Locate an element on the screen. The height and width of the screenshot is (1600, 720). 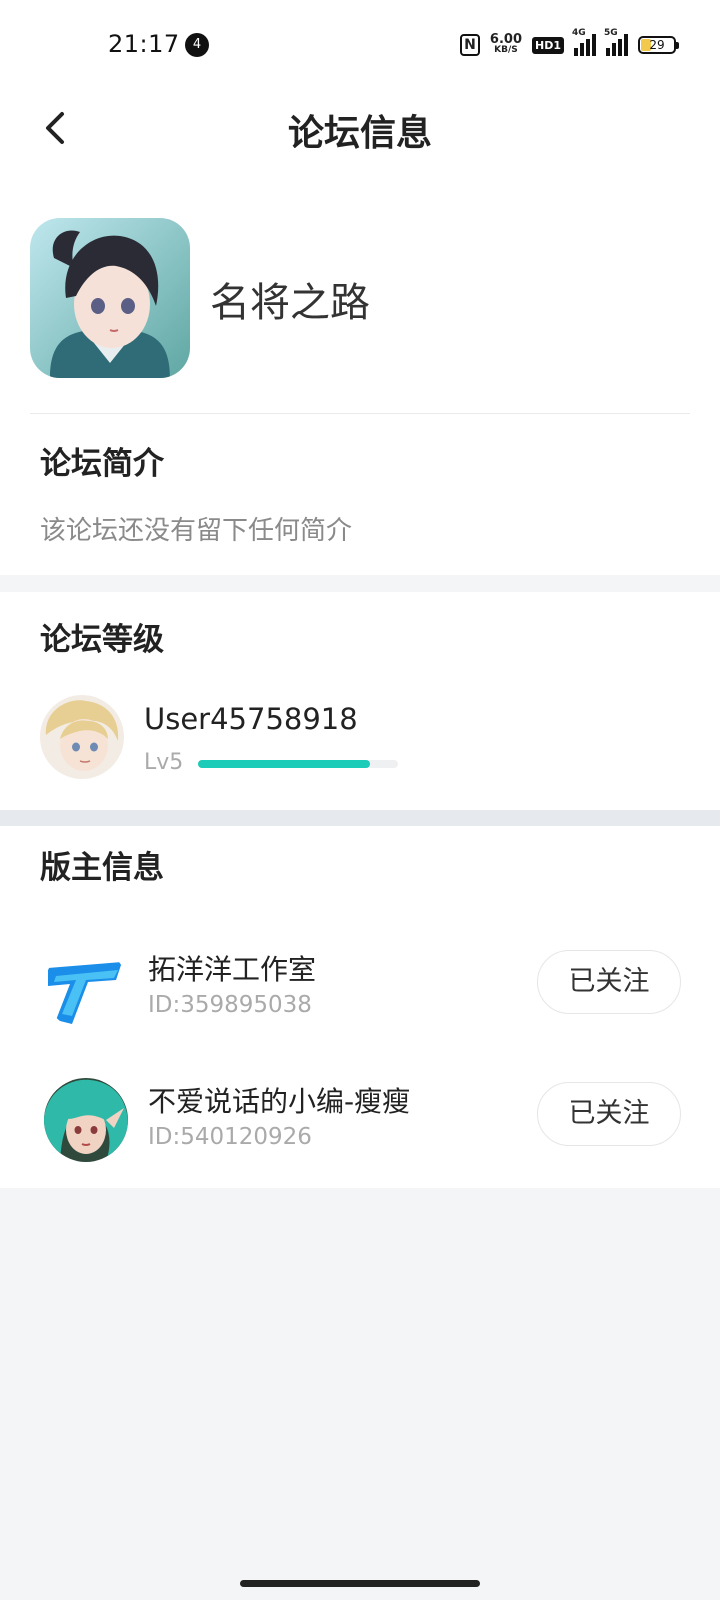
signal-4g-label: 4G is located at coordinates (579, 33).